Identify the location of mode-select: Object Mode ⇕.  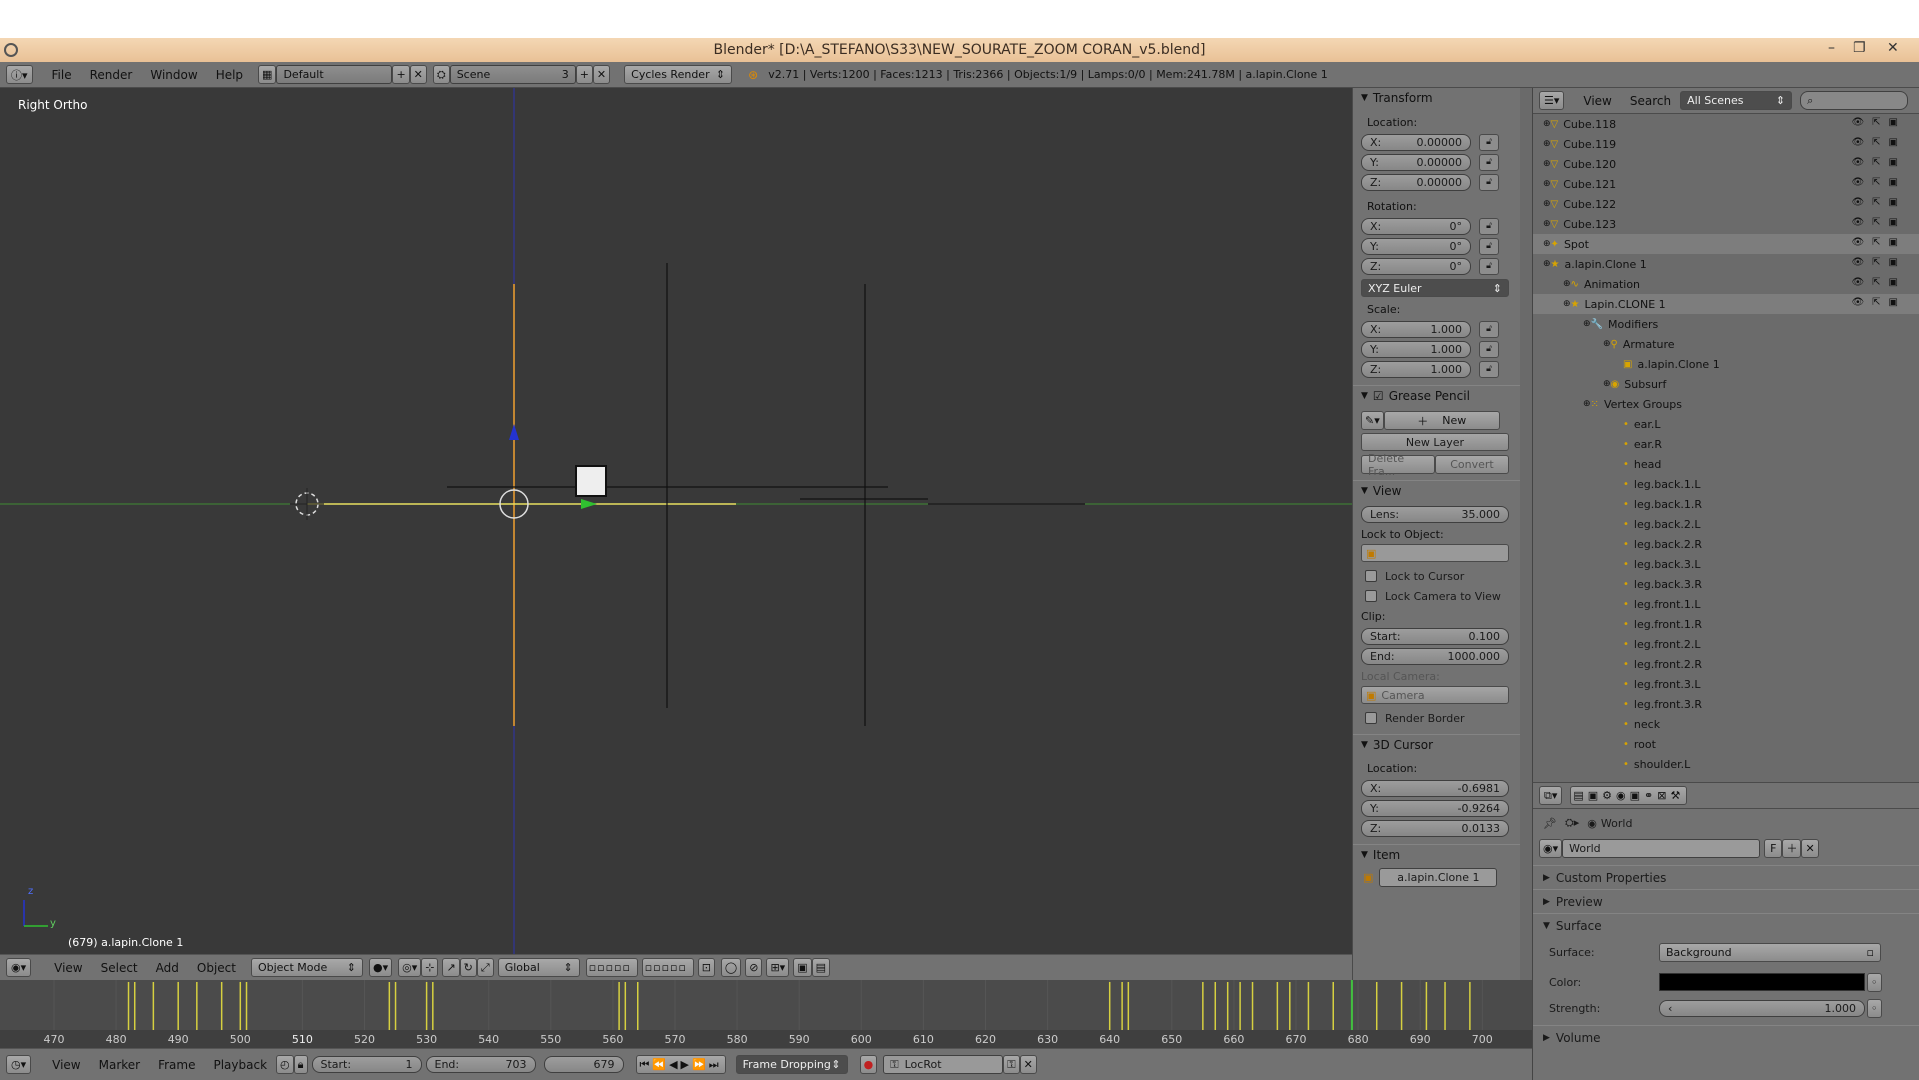
(306, 967).